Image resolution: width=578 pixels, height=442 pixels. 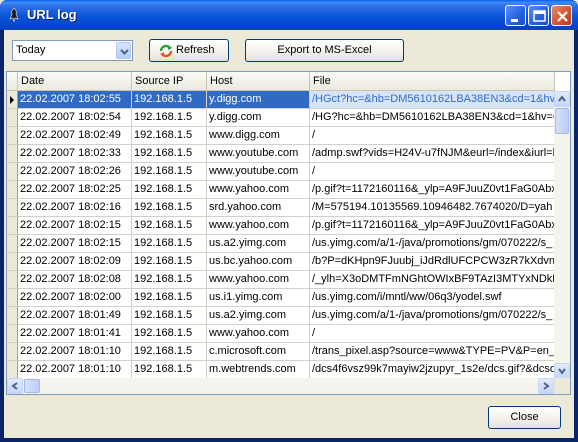 I want to click on title-bar: URL log, so click(x=289, y=15).